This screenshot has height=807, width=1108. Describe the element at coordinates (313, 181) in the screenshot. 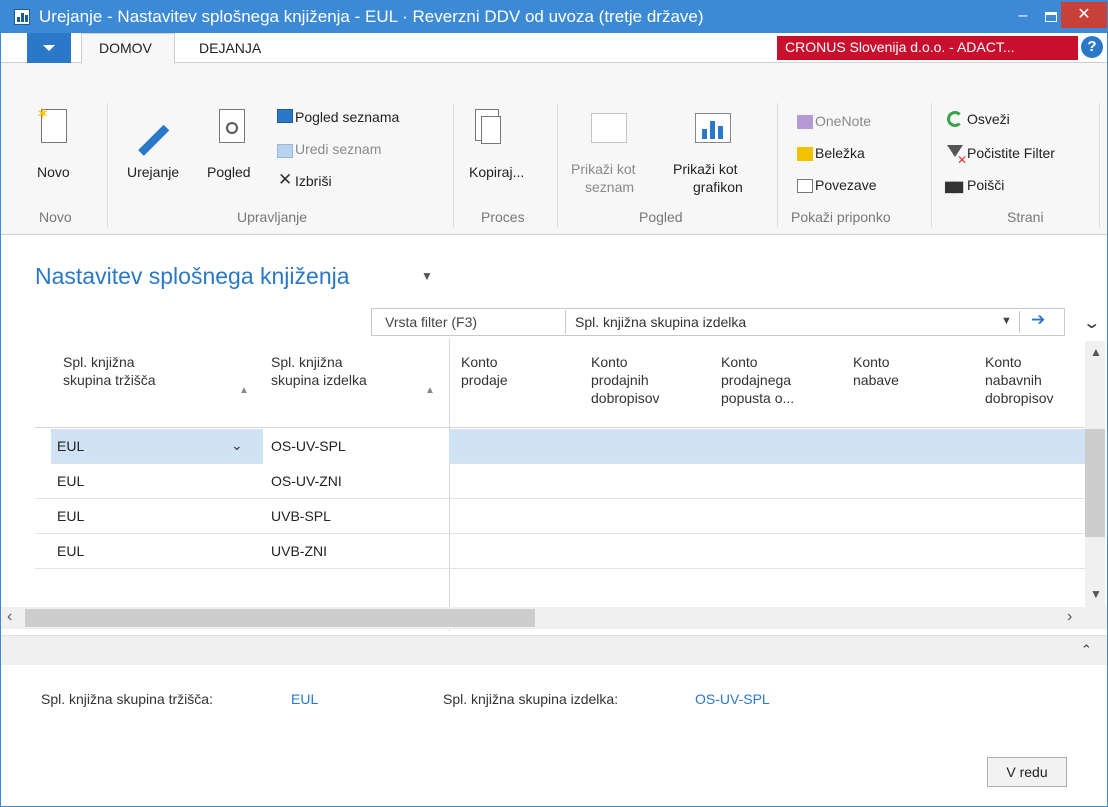

I see `delete-button: Izbriši` at that location.